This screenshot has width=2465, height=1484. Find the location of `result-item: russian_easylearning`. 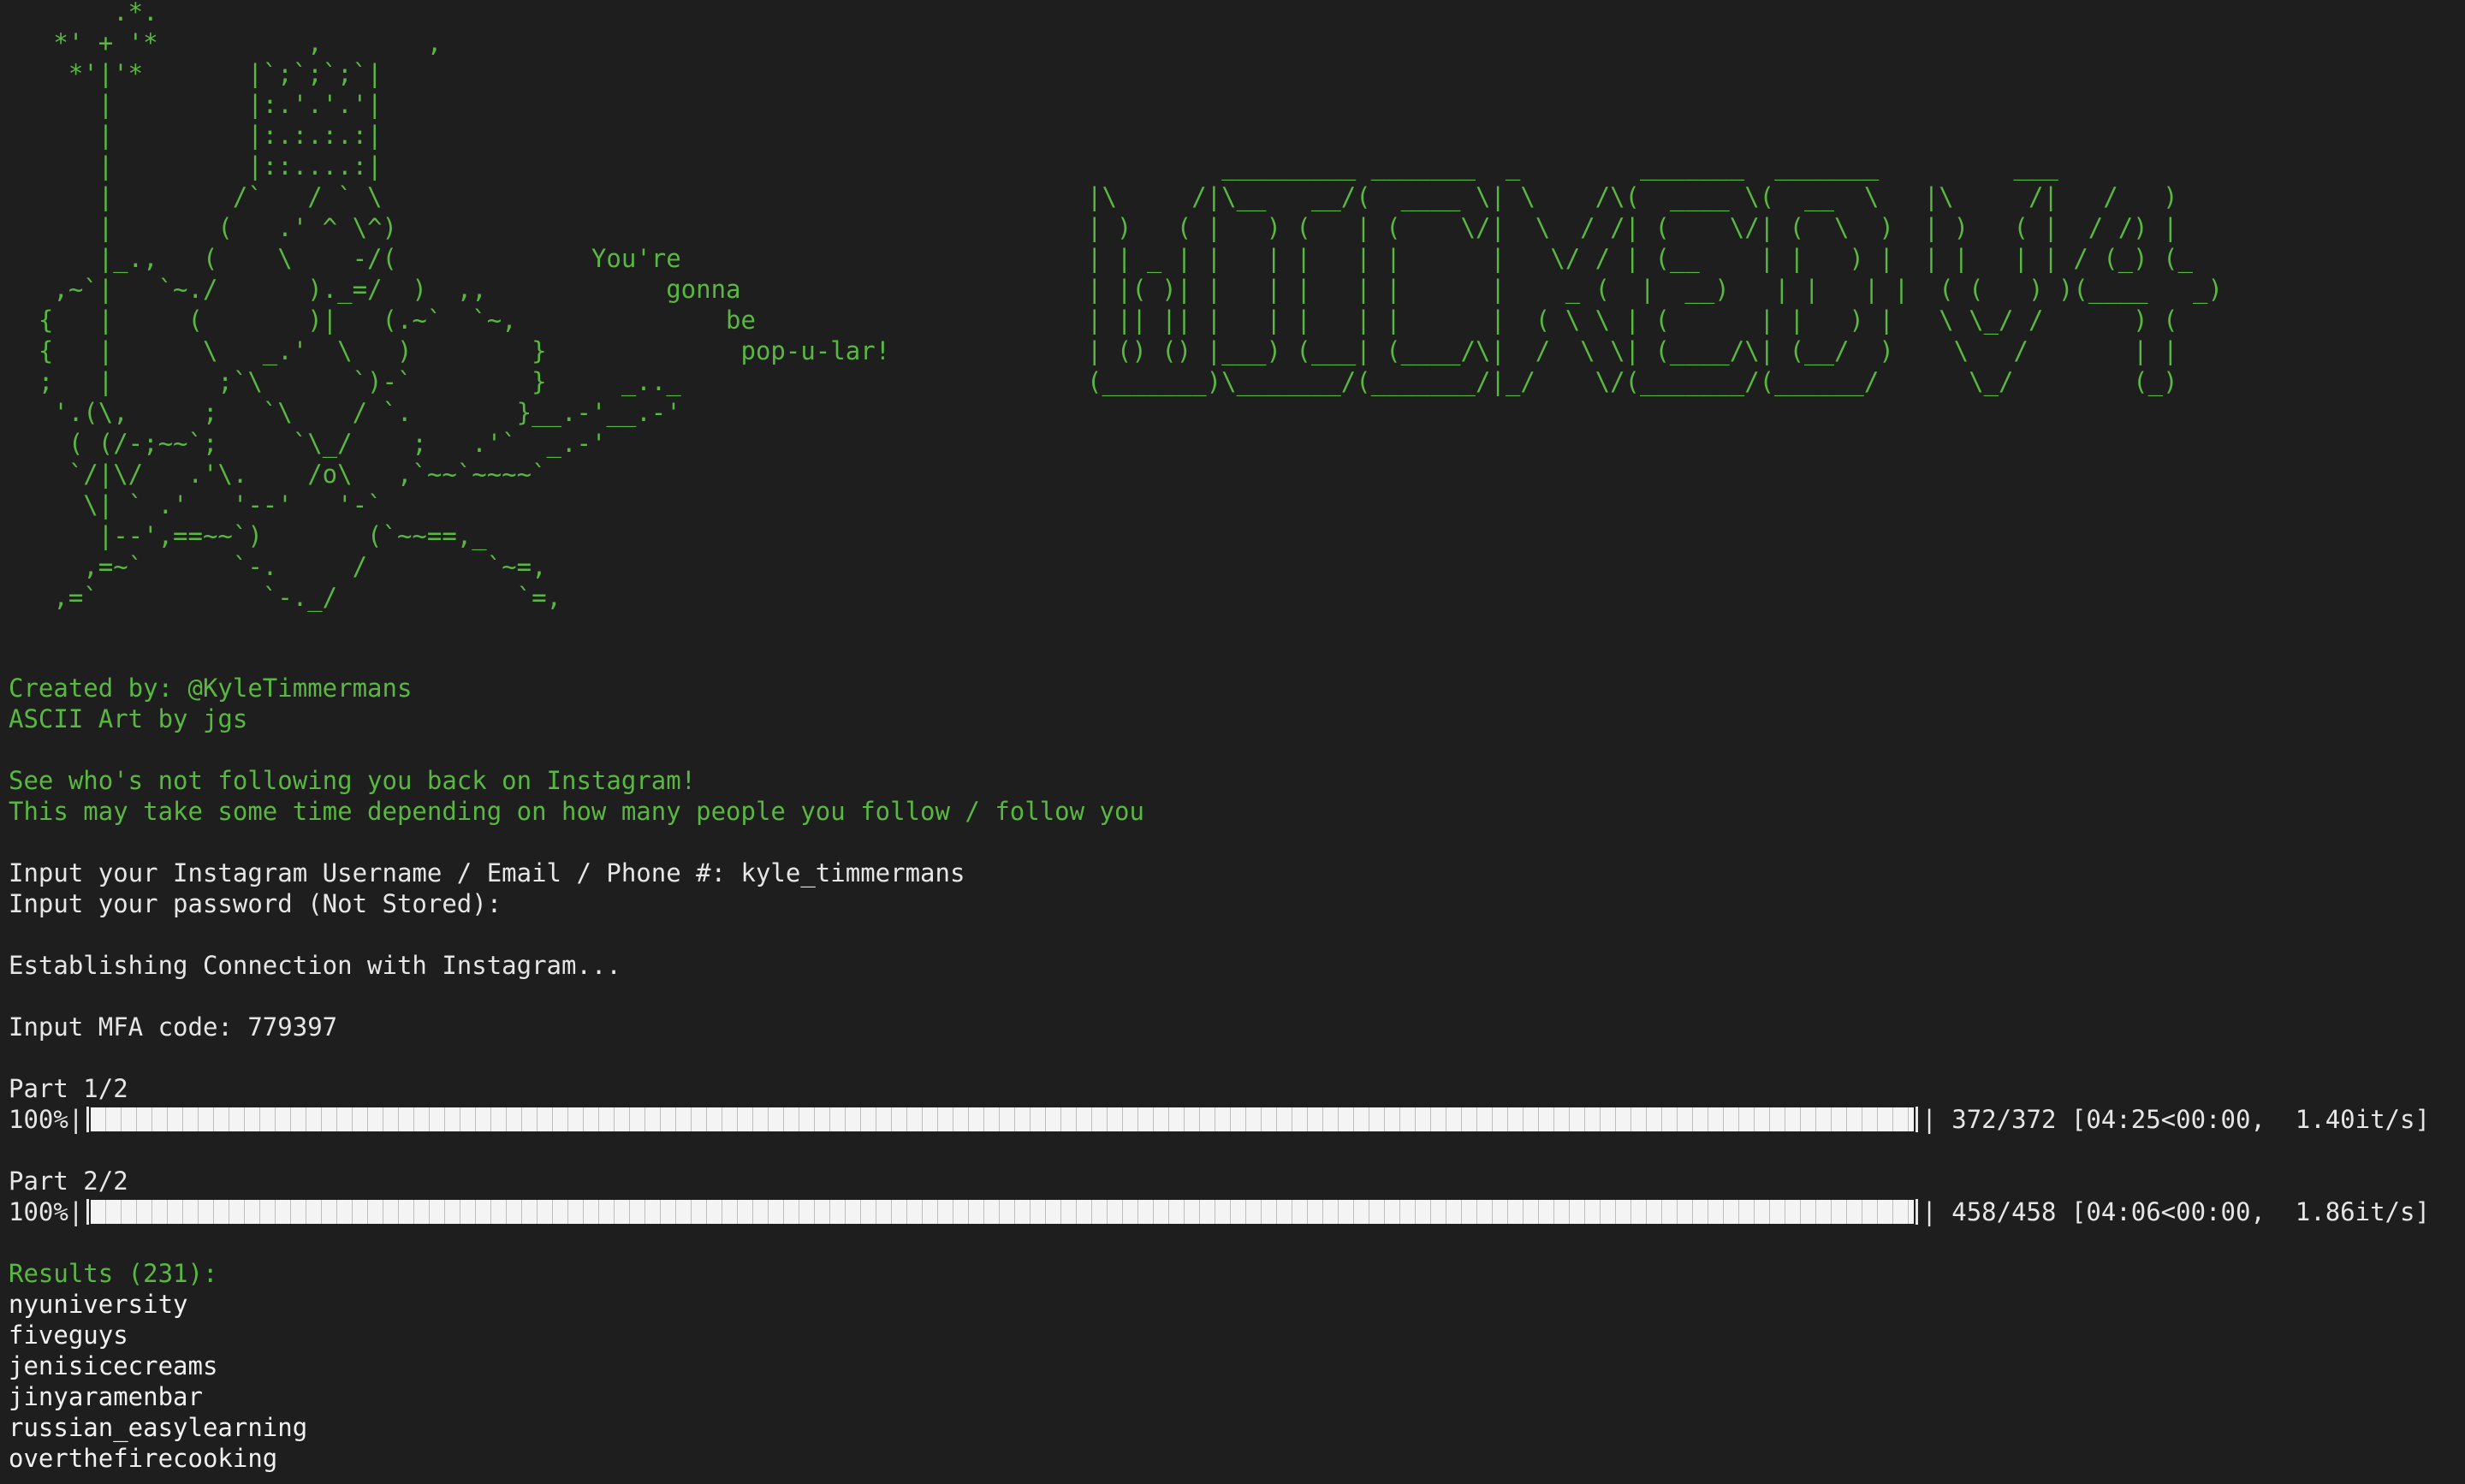

result-item: russian_easylearning is located at coordinates (158, 1428).